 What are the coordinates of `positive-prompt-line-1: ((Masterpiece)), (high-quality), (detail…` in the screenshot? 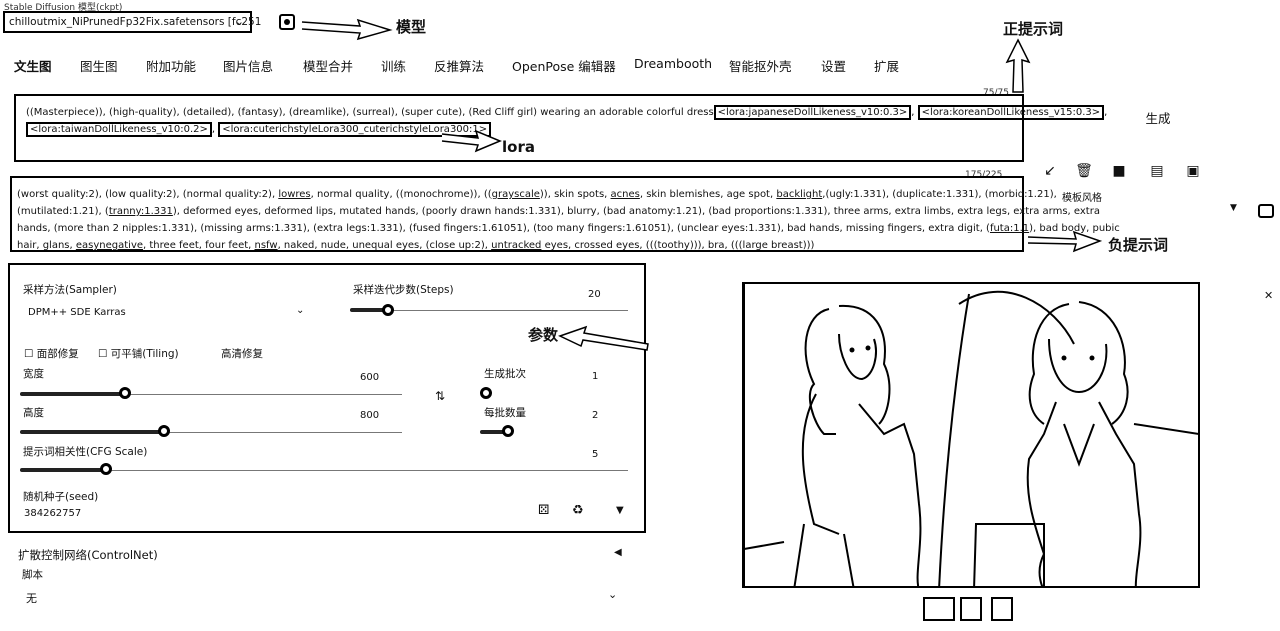 It's located at (567, 112).